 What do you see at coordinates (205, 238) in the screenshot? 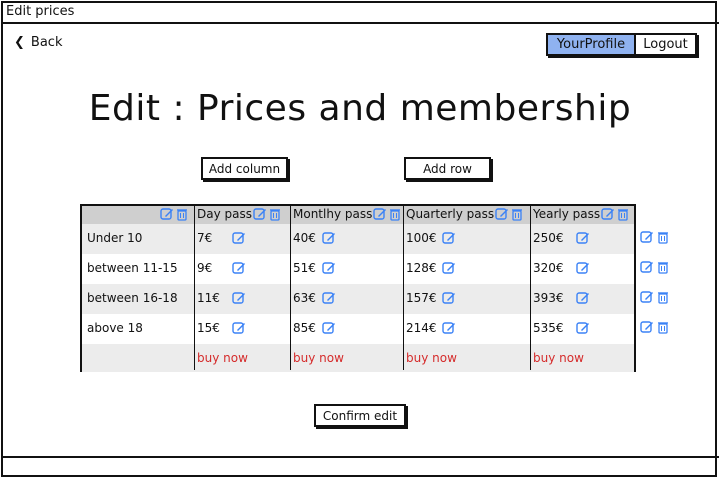
I see `price-value: 7€` at bounding box center [205, 238].